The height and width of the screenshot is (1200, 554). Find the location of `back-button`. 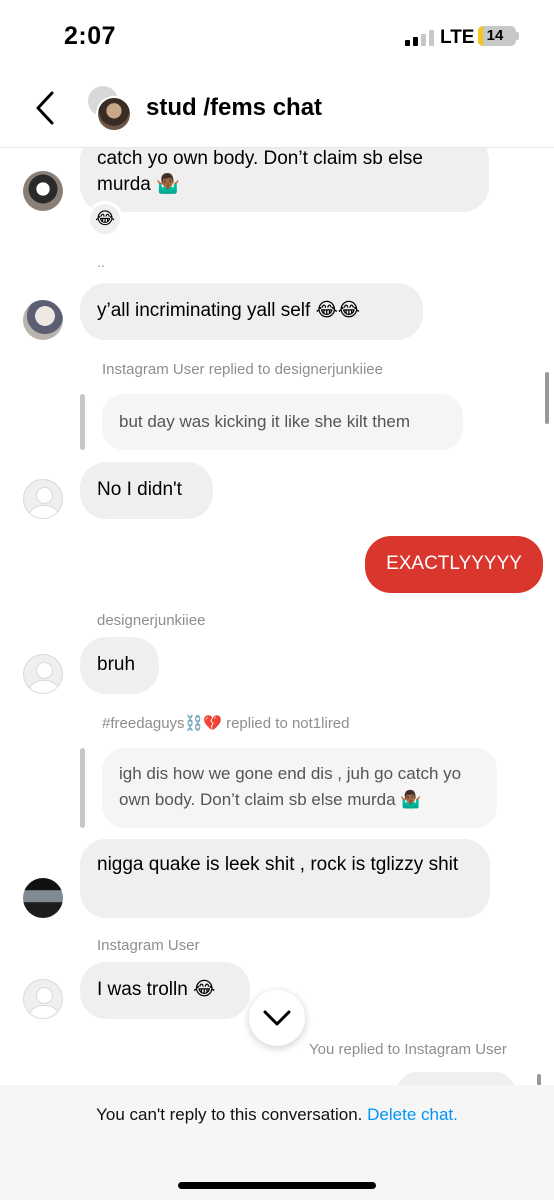

back-button is located at coordinates (46, 108).